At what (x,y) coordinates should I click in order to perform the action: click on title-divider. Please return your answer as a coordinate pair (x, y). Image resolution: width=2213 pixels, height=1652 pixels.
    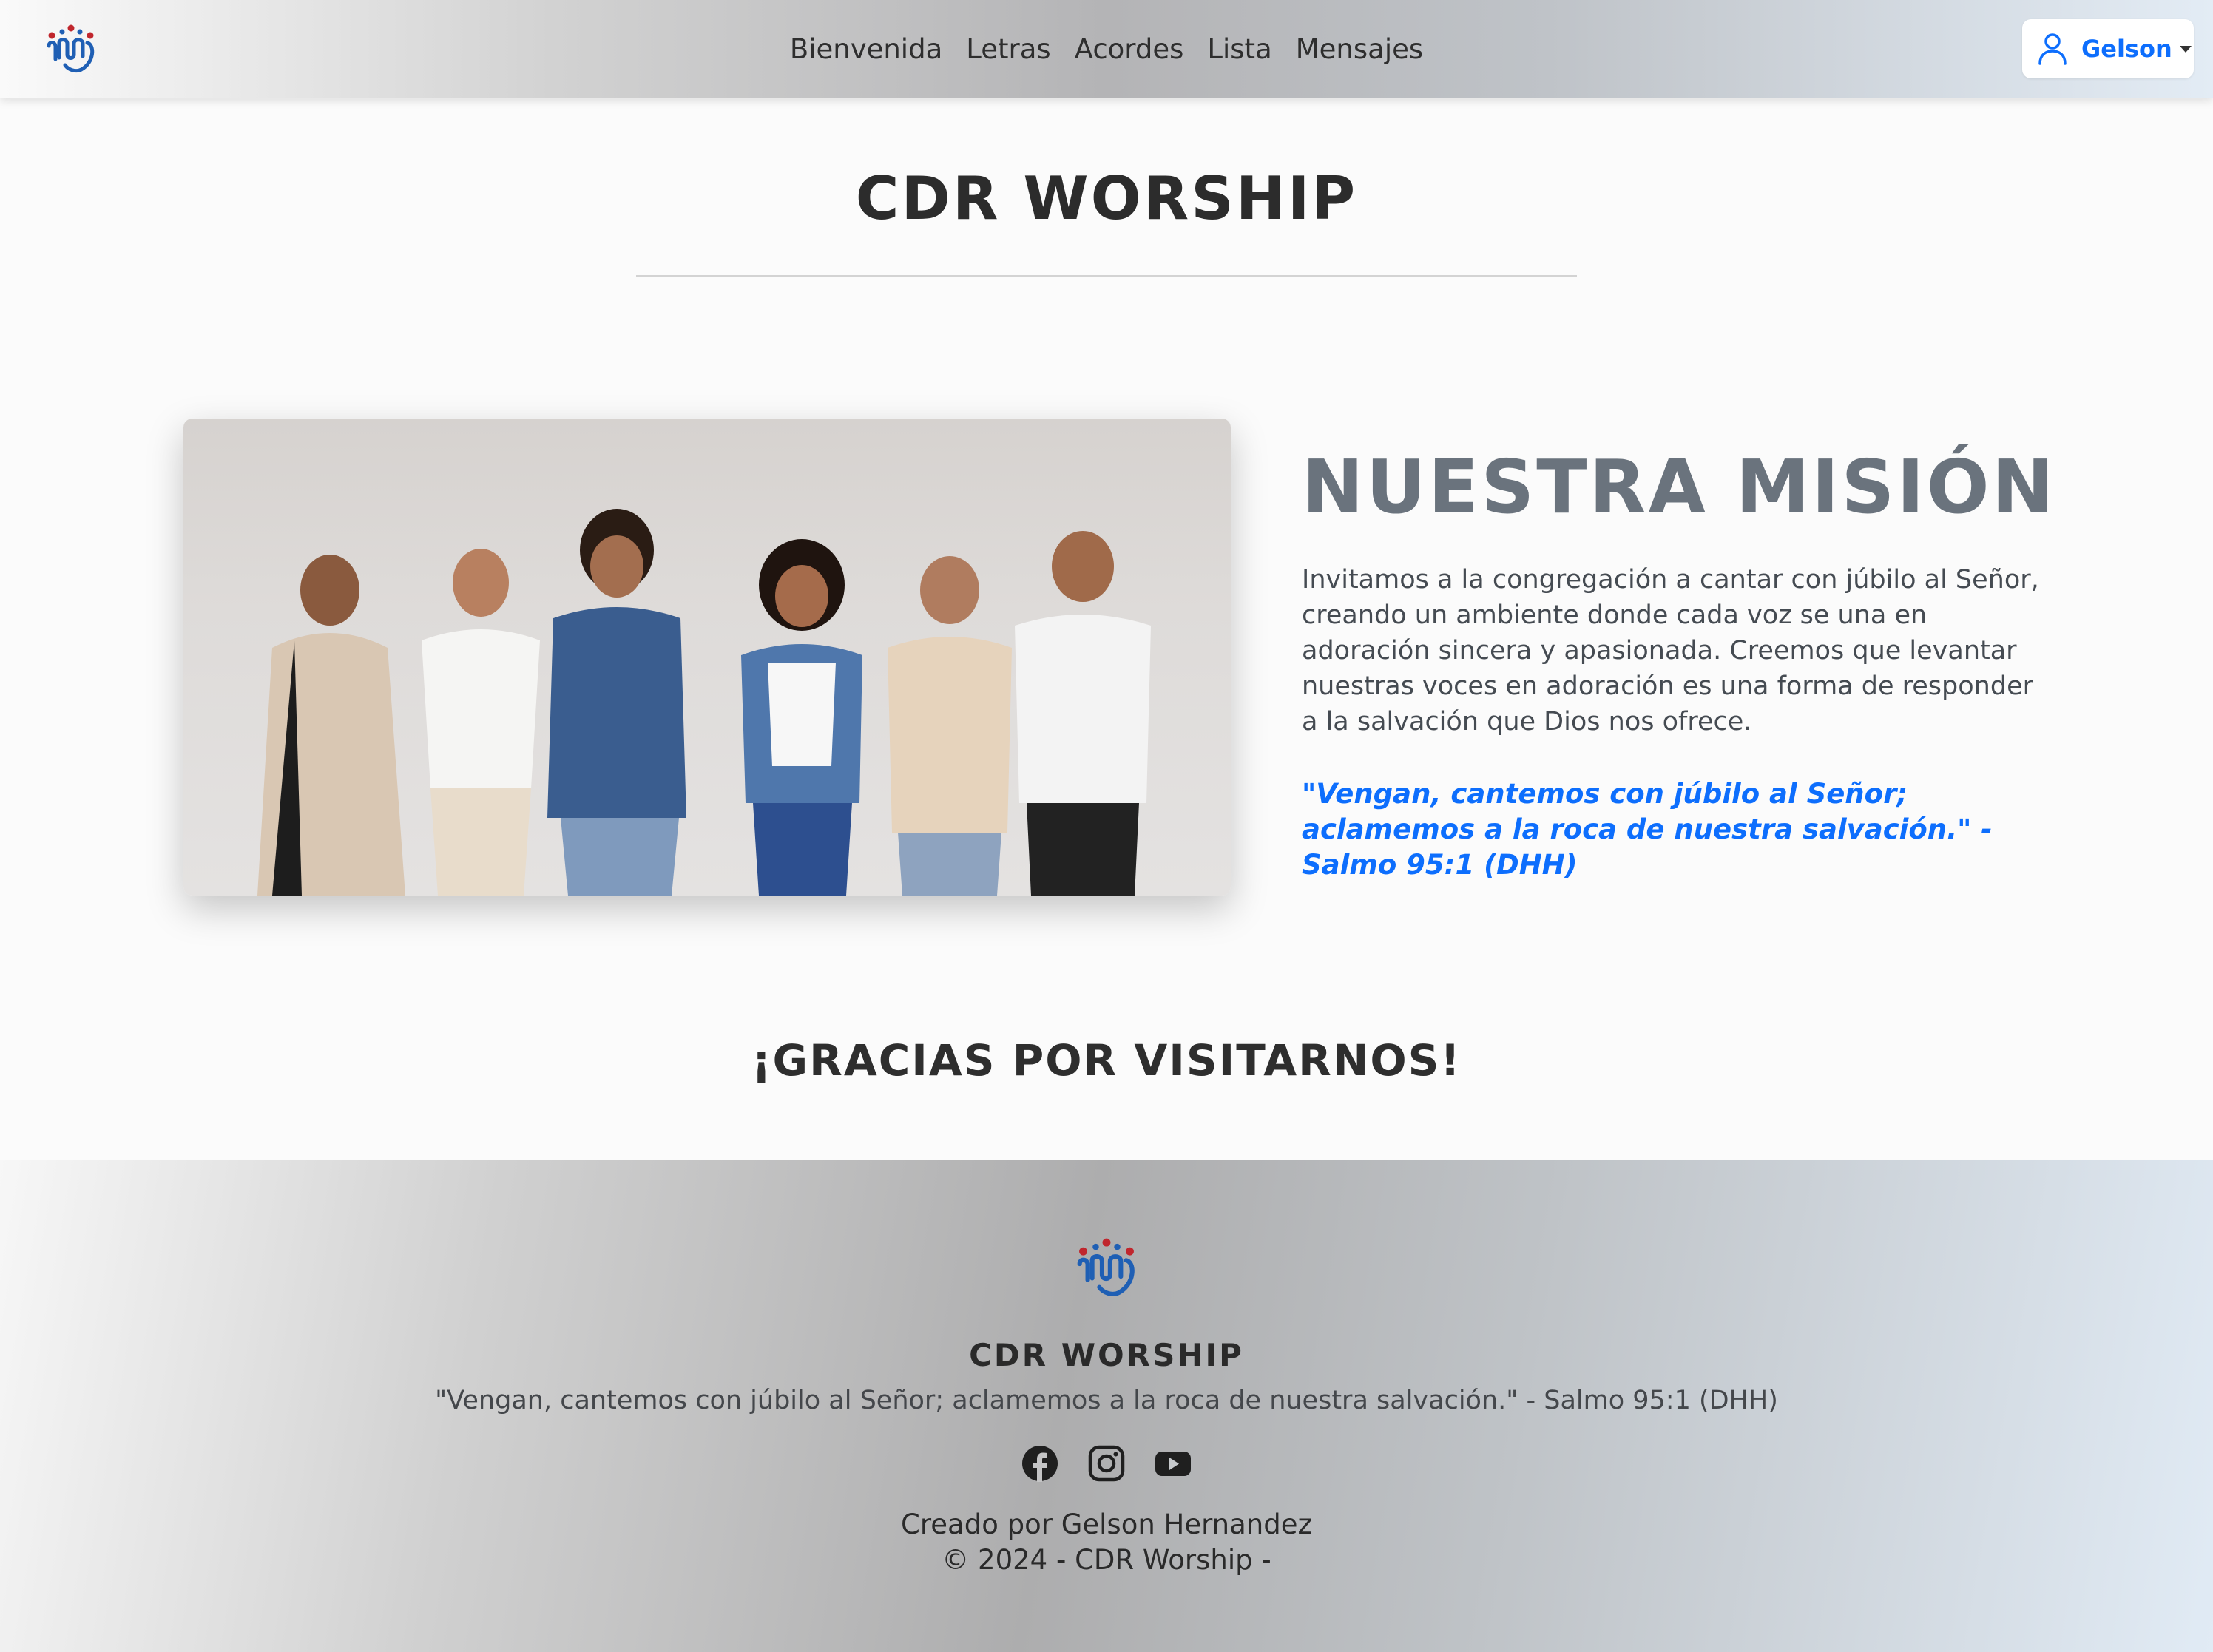
    Looking at the image, I should click on (1106, 276).